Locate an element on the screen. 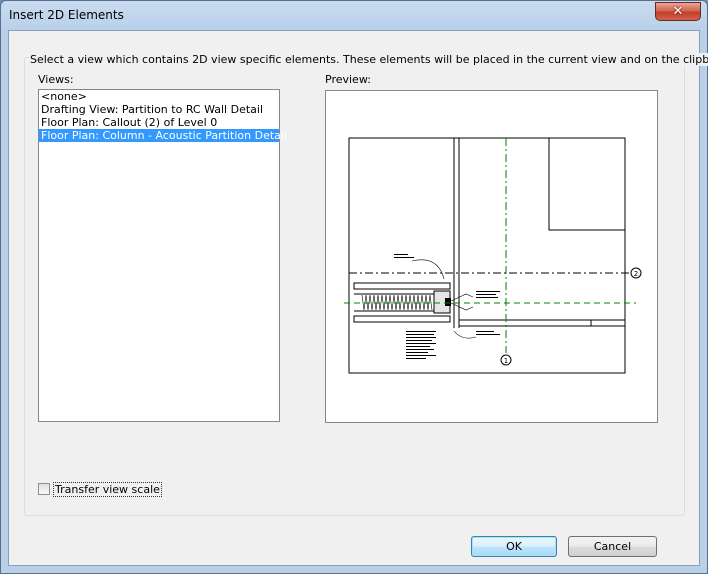  grid-marker-1: 1 is located at coordinates (506, 361).